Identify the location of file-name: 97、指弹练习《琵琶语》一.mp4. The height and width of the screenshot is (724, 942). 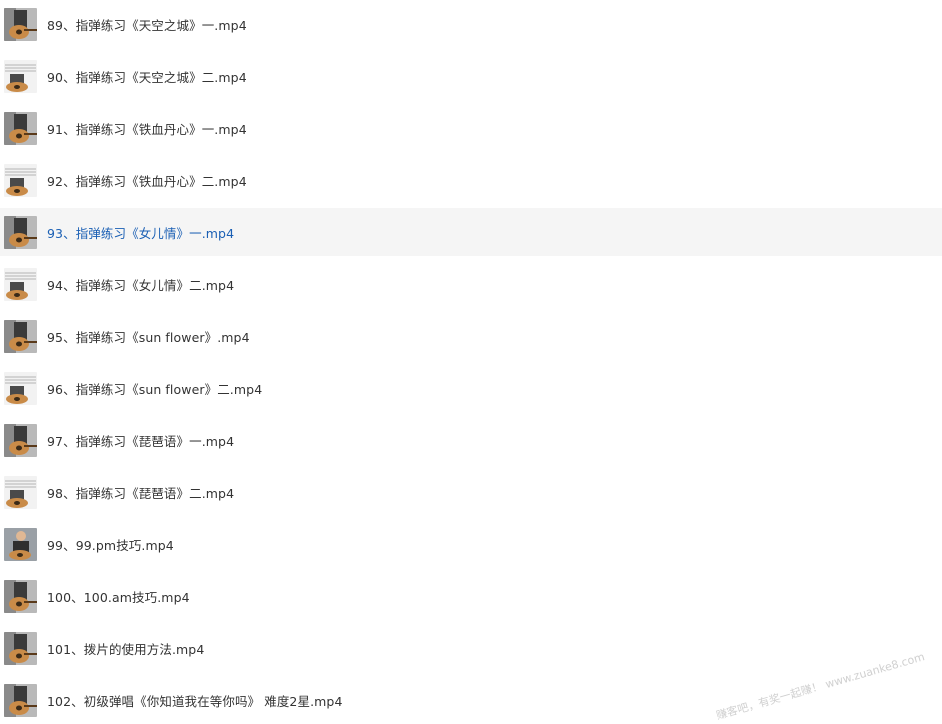
(140, 440).